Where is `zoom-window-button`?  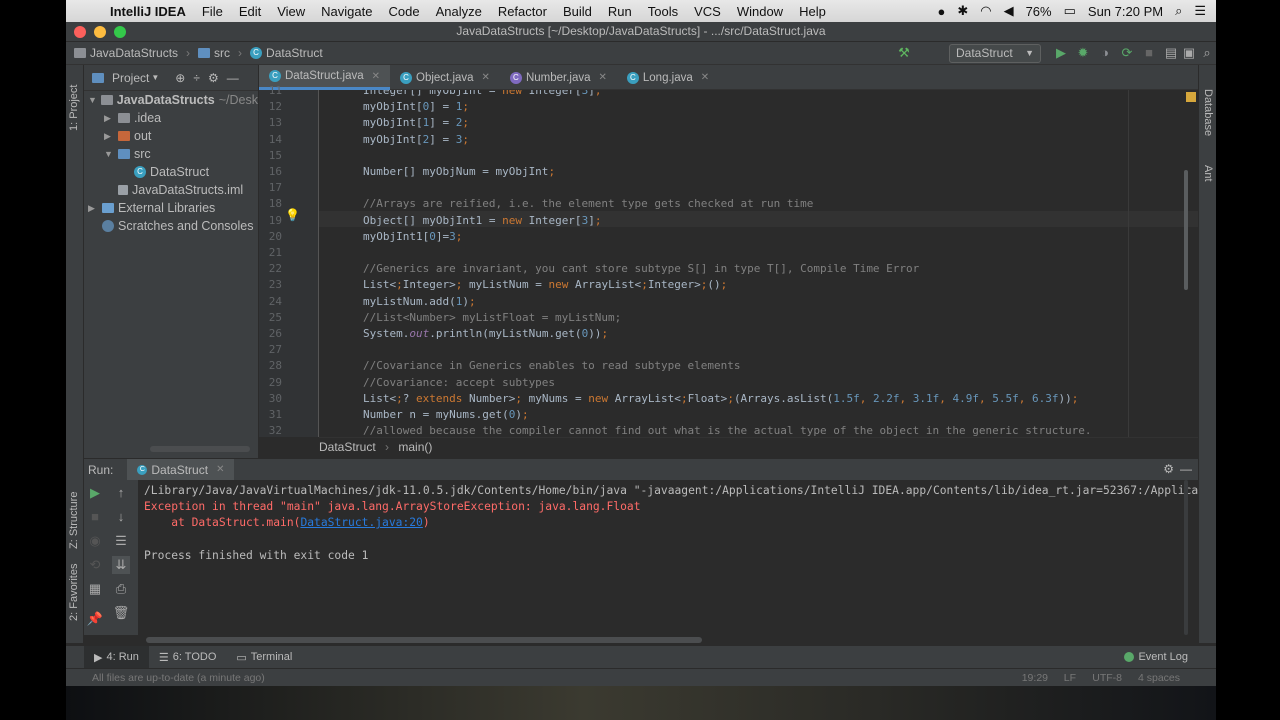
zoom-window-button is located at coordinates (120, 32).